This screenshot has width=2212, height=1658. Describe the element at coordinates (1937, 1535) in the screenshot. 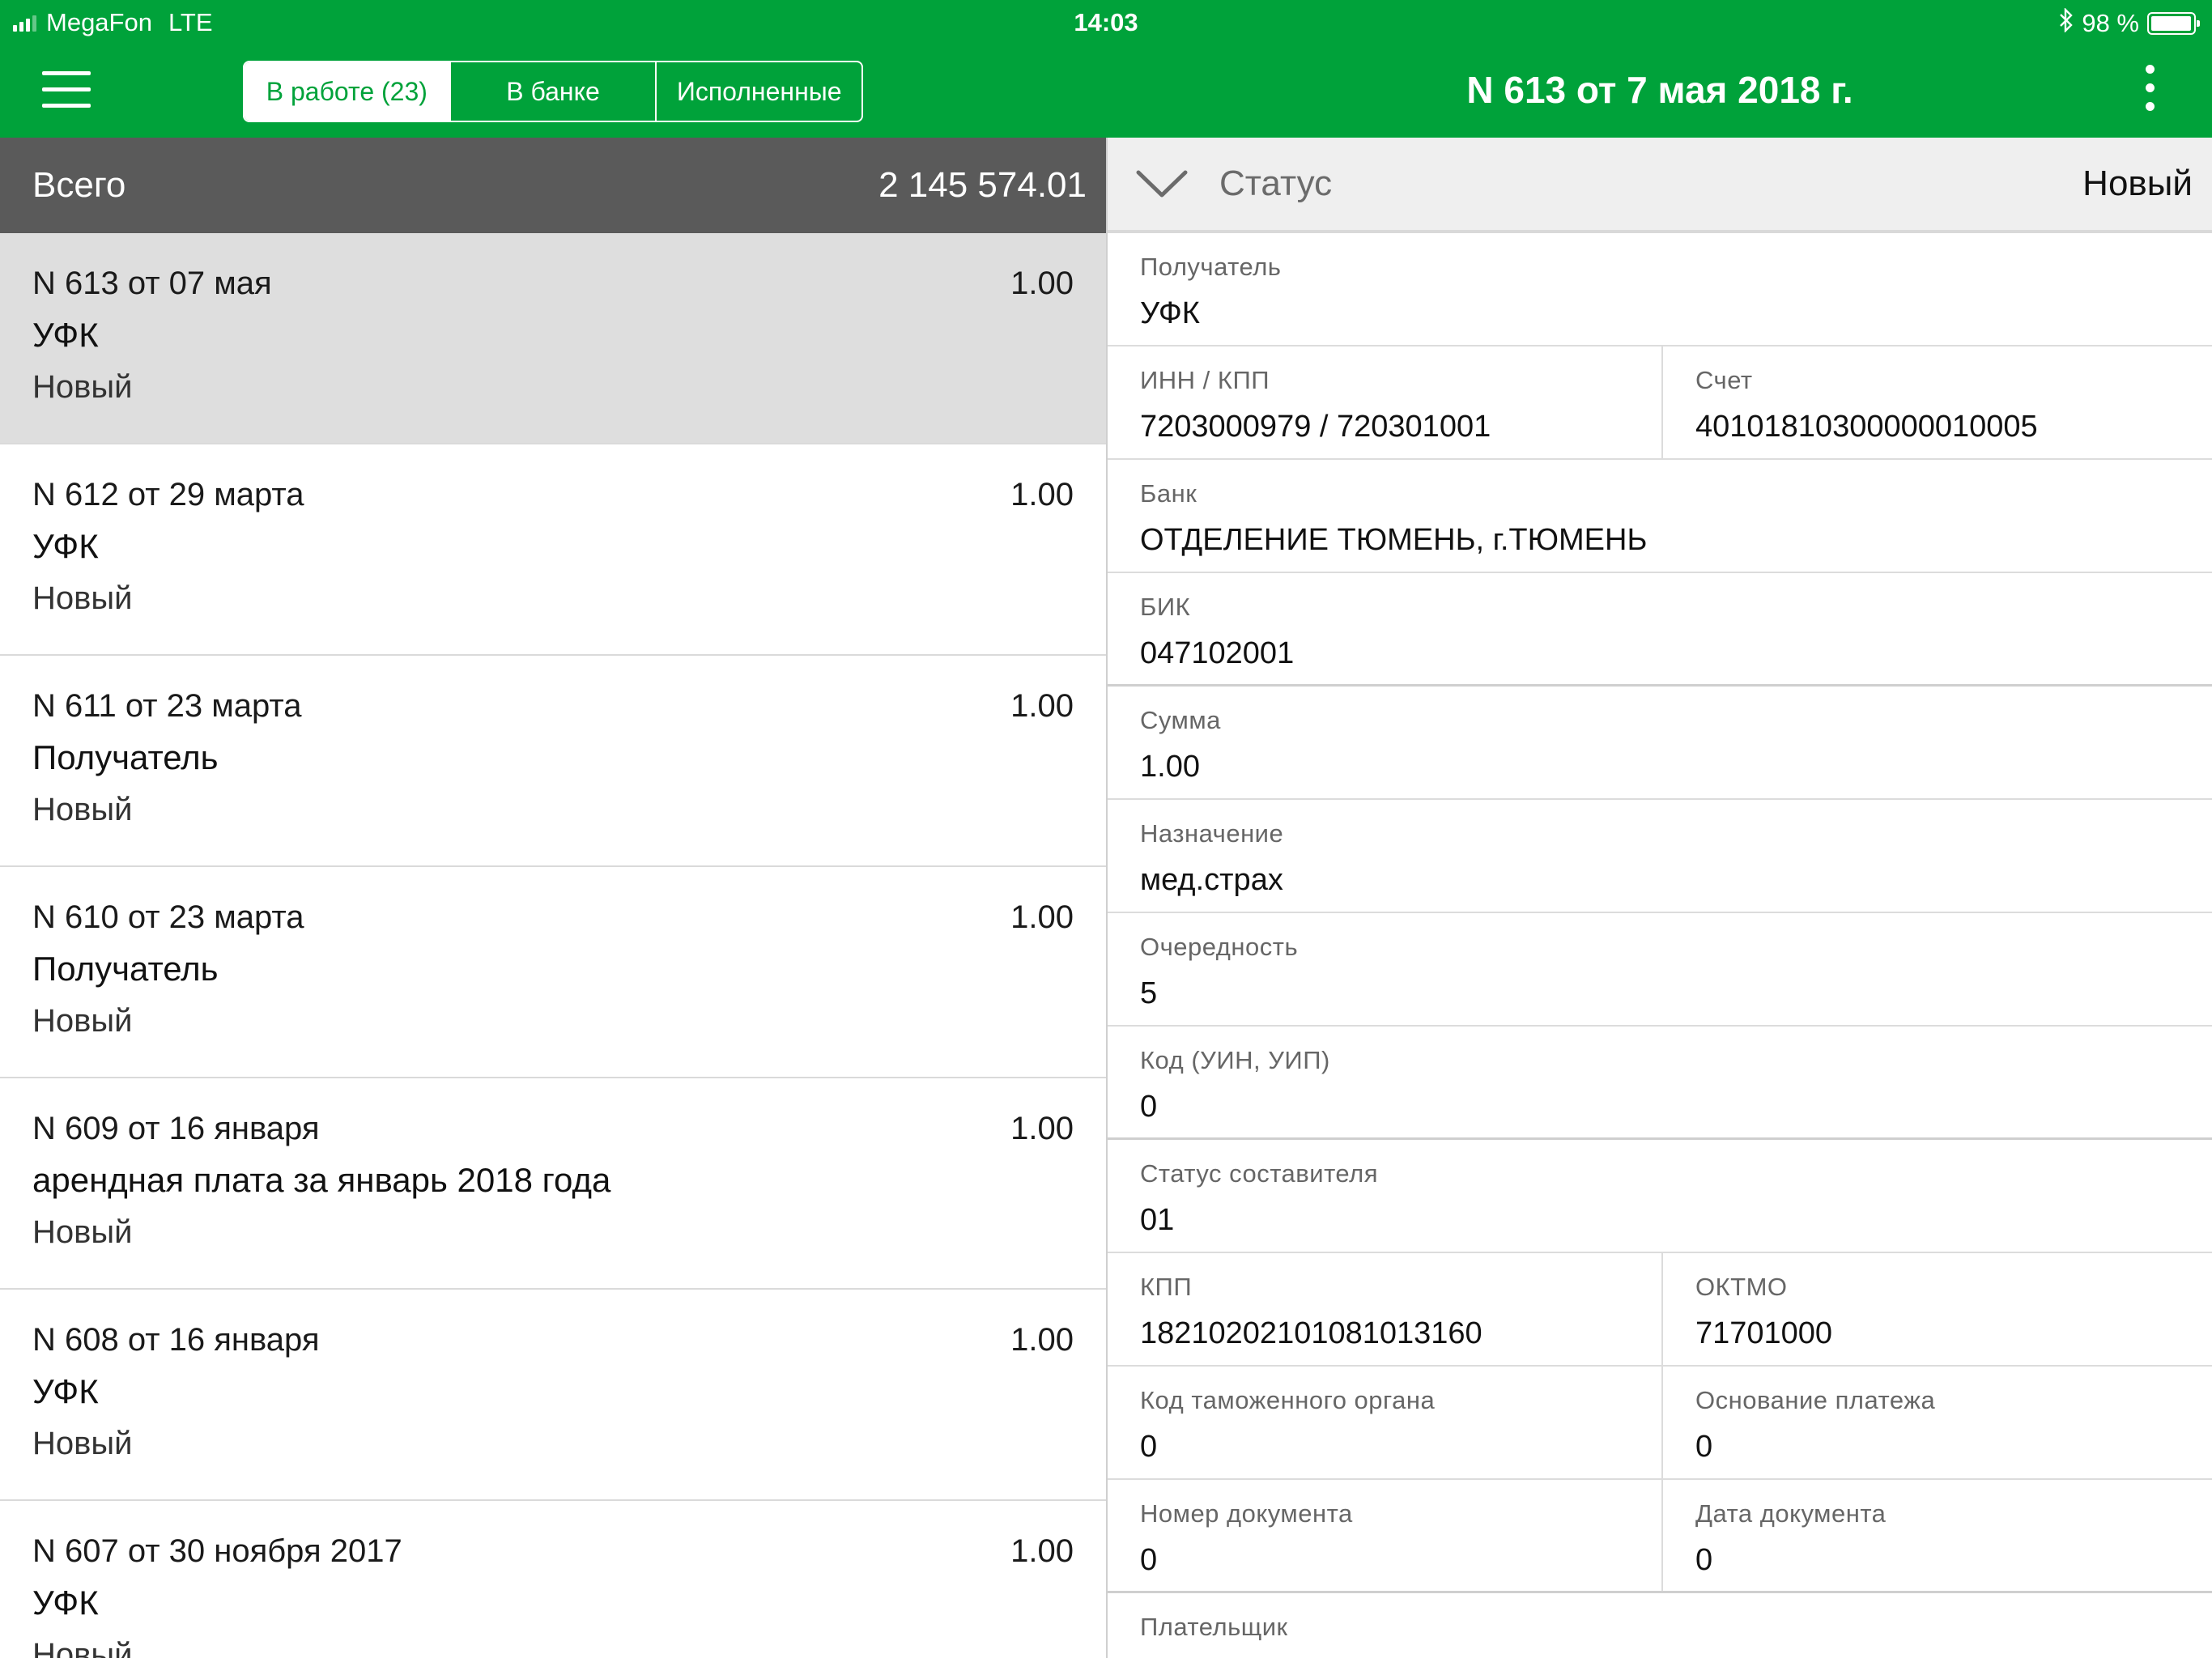

I see `field-doc-date: Дата документа 0` at that location.